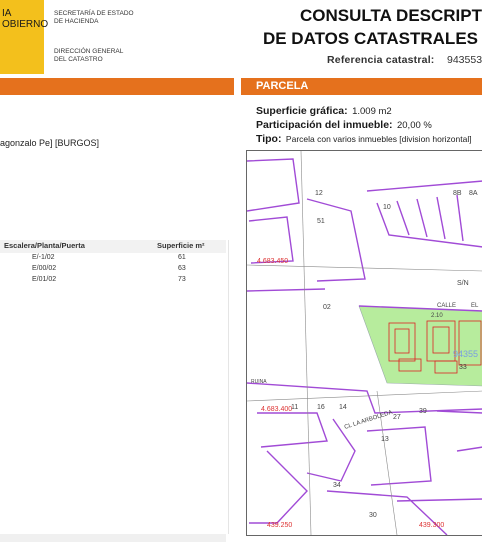  What do you see at coordinates (7, 13) in the screenshot?
I see `gov-name-line1: IA` at bounding box center [7, 13].